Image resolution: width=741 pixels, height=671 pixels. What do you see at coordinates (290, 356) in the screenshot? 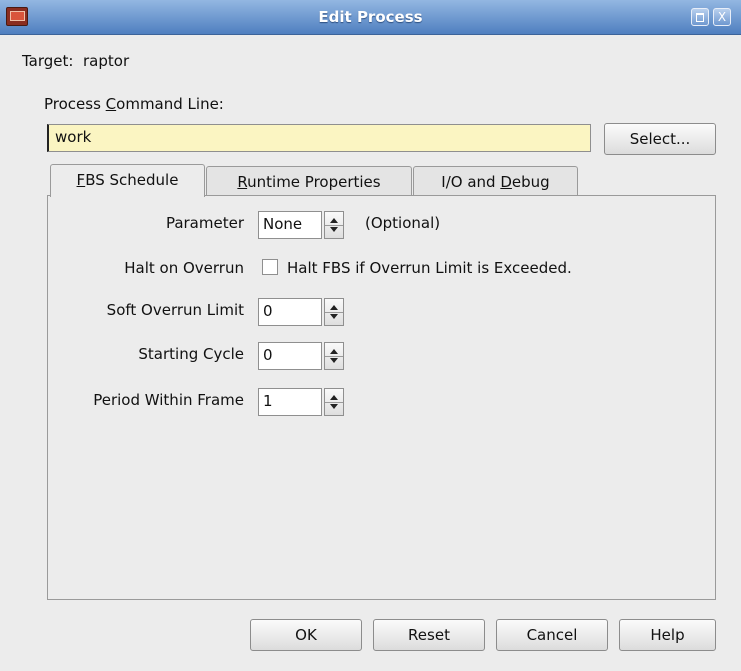
I see `starting-cycle-spinner: 0` at bounding box center [290, 356].